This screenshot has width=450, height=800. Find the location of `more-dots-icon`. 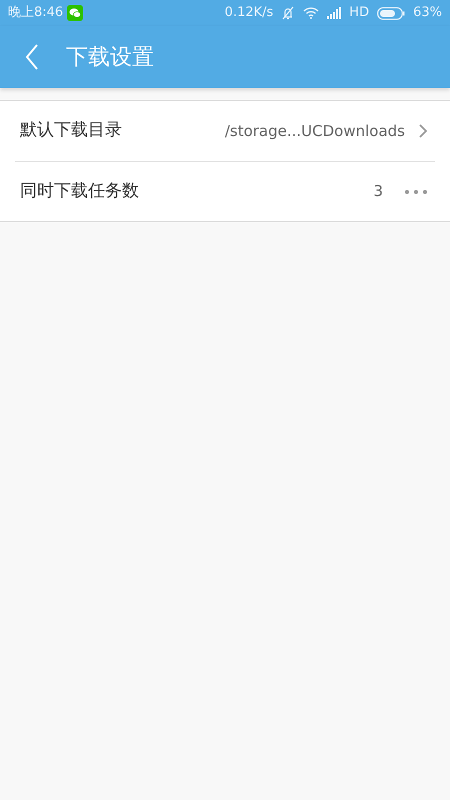

more-dots-icon is located at coordinates (416, 192).